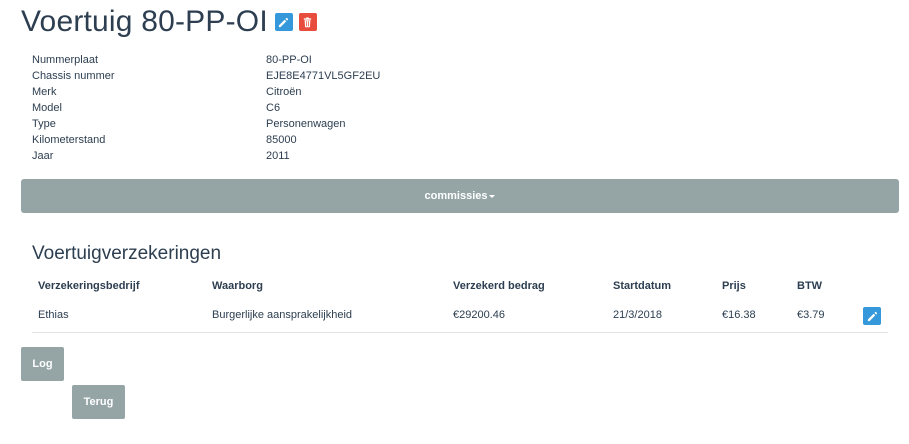 This screenshot has width=909, height=444. I want to click on cell-price: €16.38, so click(739, 315).